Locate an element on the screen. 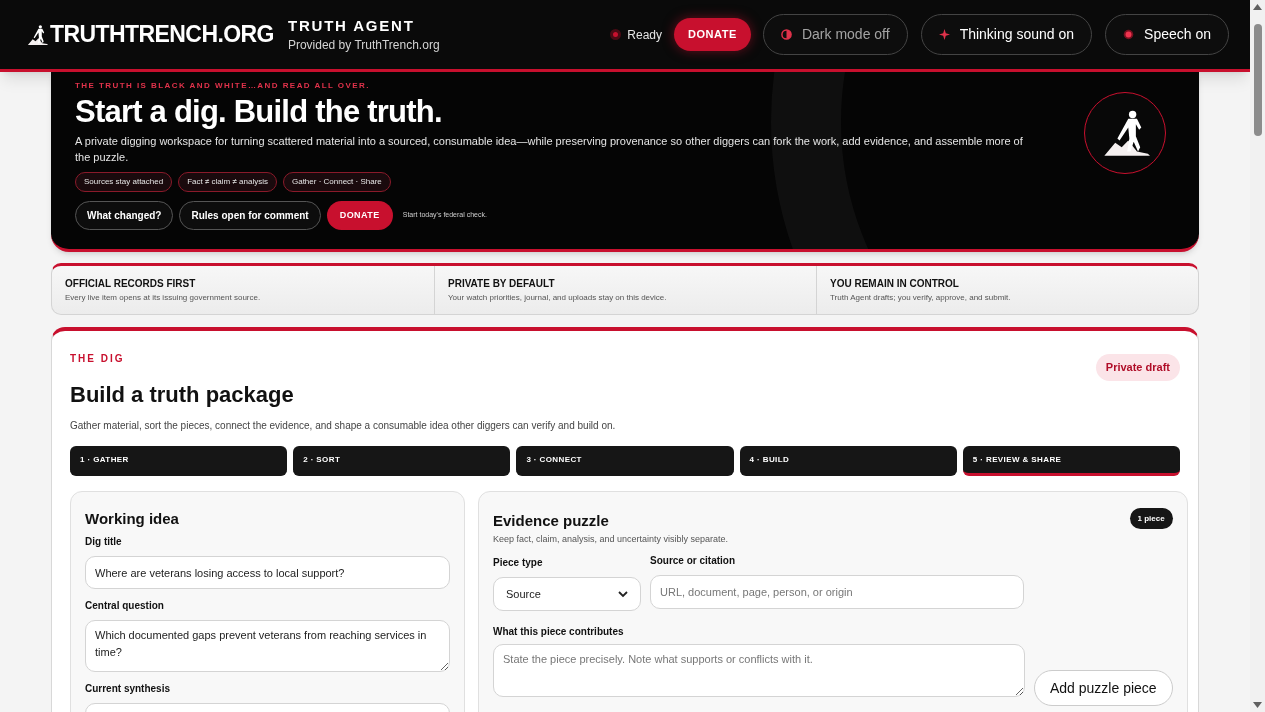  field-label: Source or citation is located at coordinates (693, 561).